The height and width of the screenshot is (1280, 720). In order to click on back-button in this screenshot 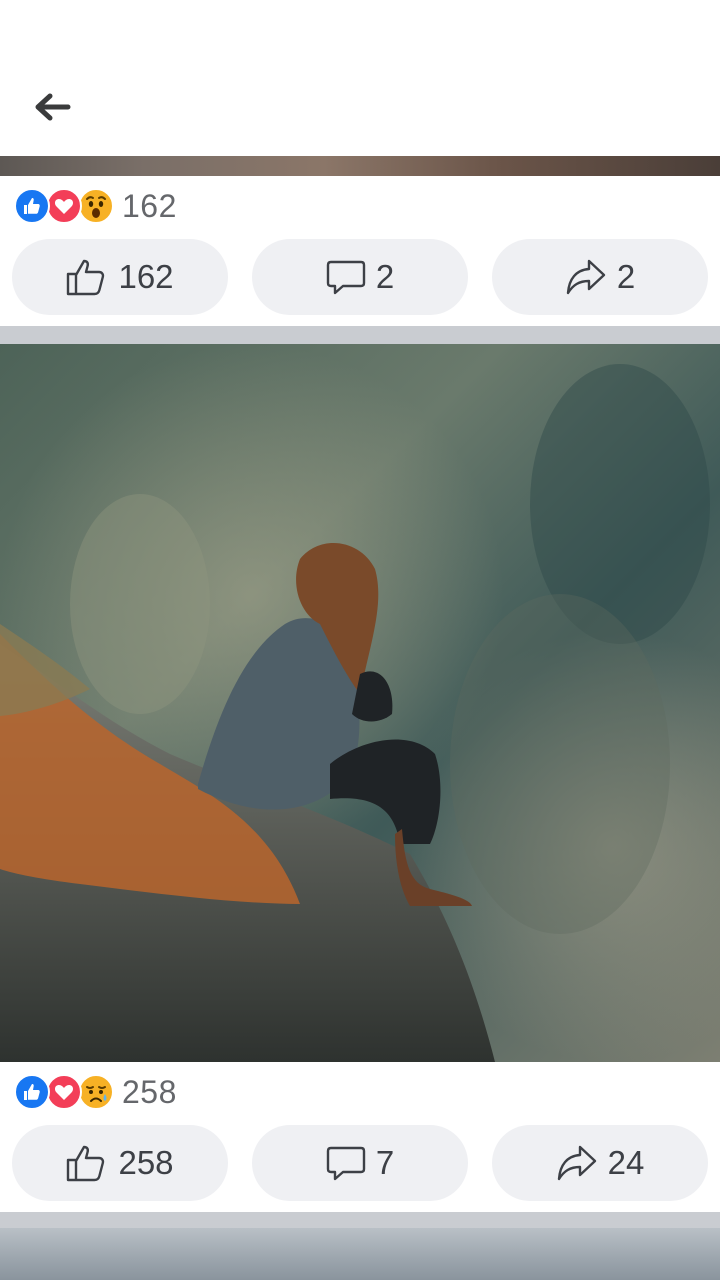, I will do `click(52, 107)`.